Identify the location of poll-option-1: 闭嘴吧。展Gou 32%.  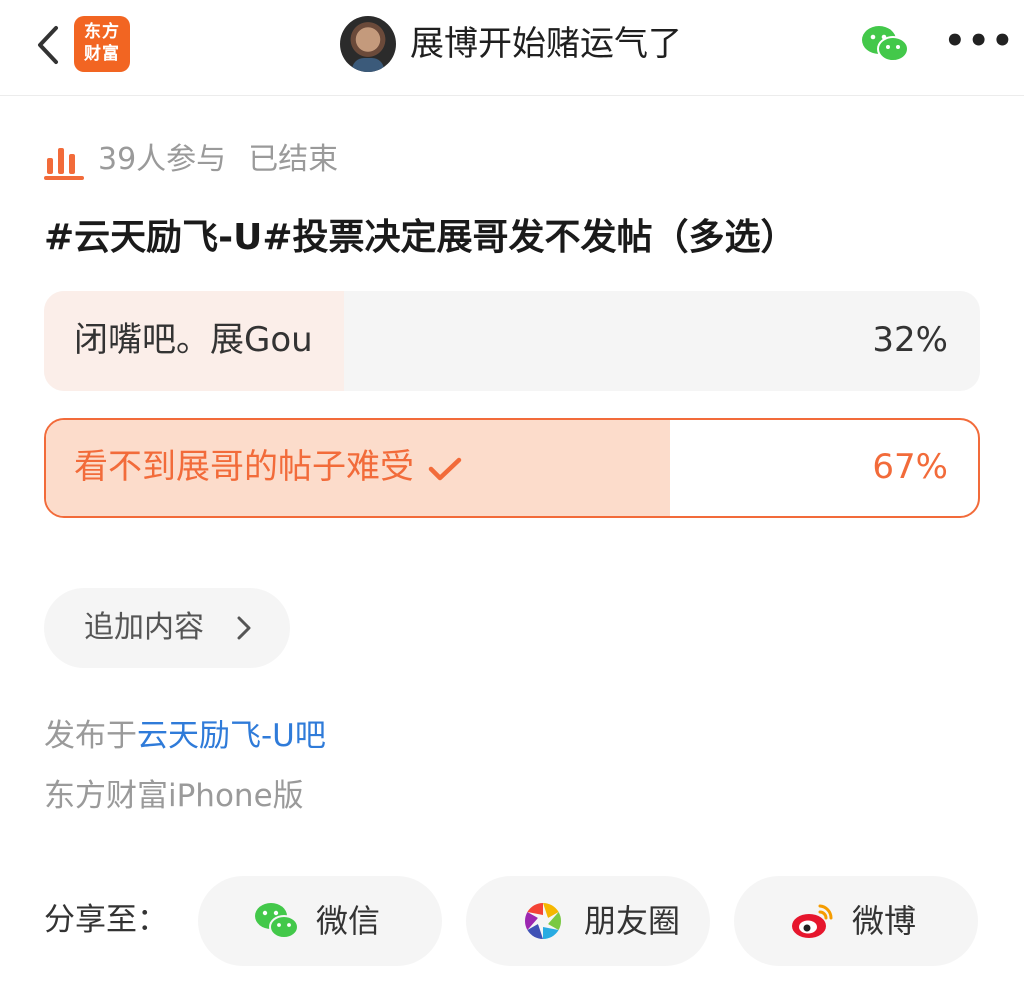
(512, 341).